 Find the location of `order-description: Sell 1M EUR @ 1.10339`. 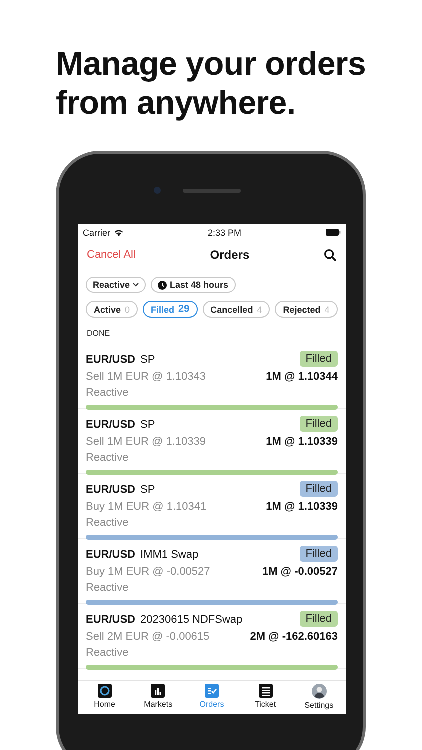

order-description: Sell 1M EUR @ 1.10339 is located at coordinates (146, 442).